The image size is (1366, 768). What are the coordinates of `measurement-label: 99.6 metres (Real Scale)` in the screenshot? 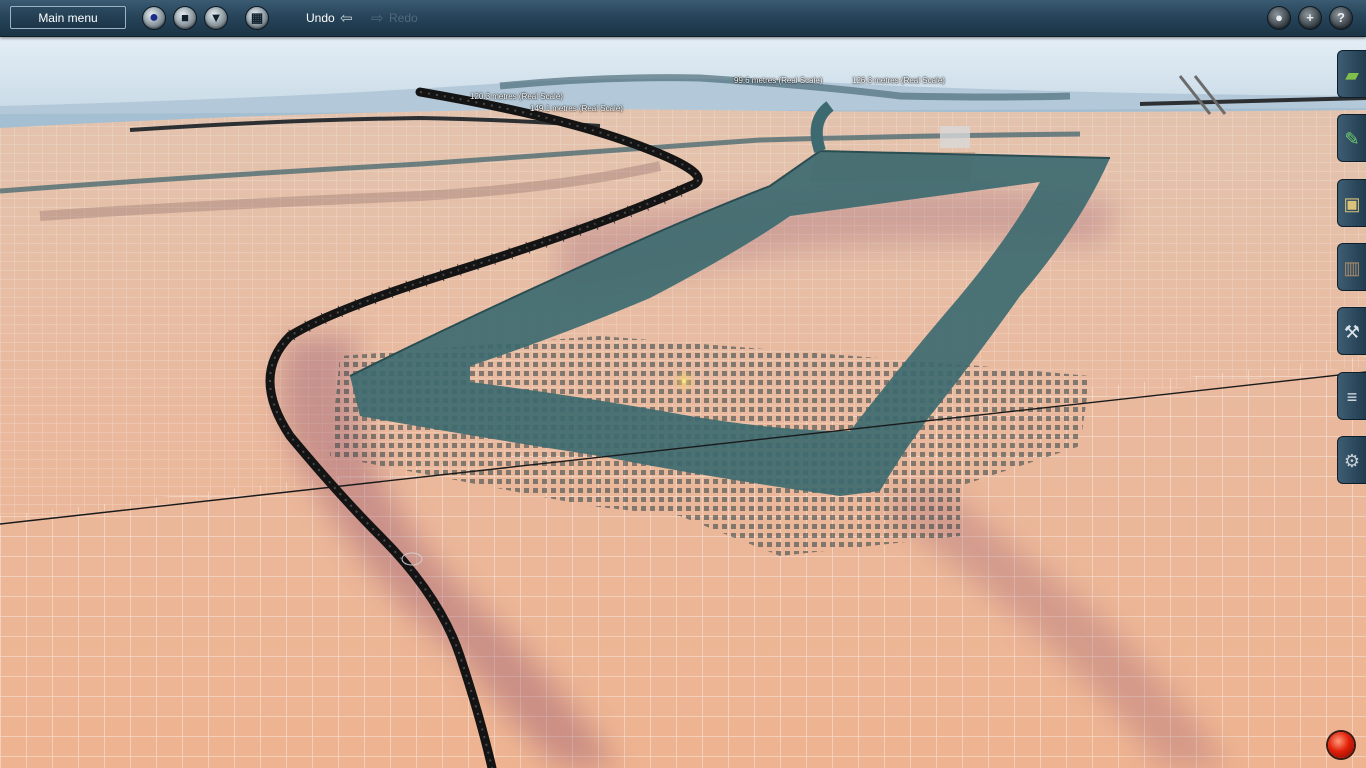 It's located at (778, 80).